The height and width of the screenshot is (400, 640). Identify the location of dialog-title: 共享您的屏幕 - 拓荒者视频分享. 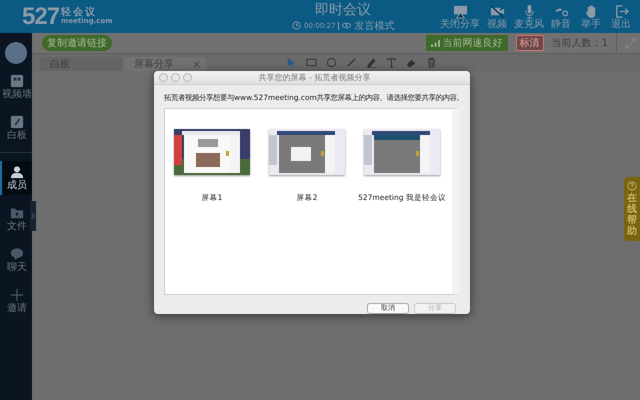
(315, 78).